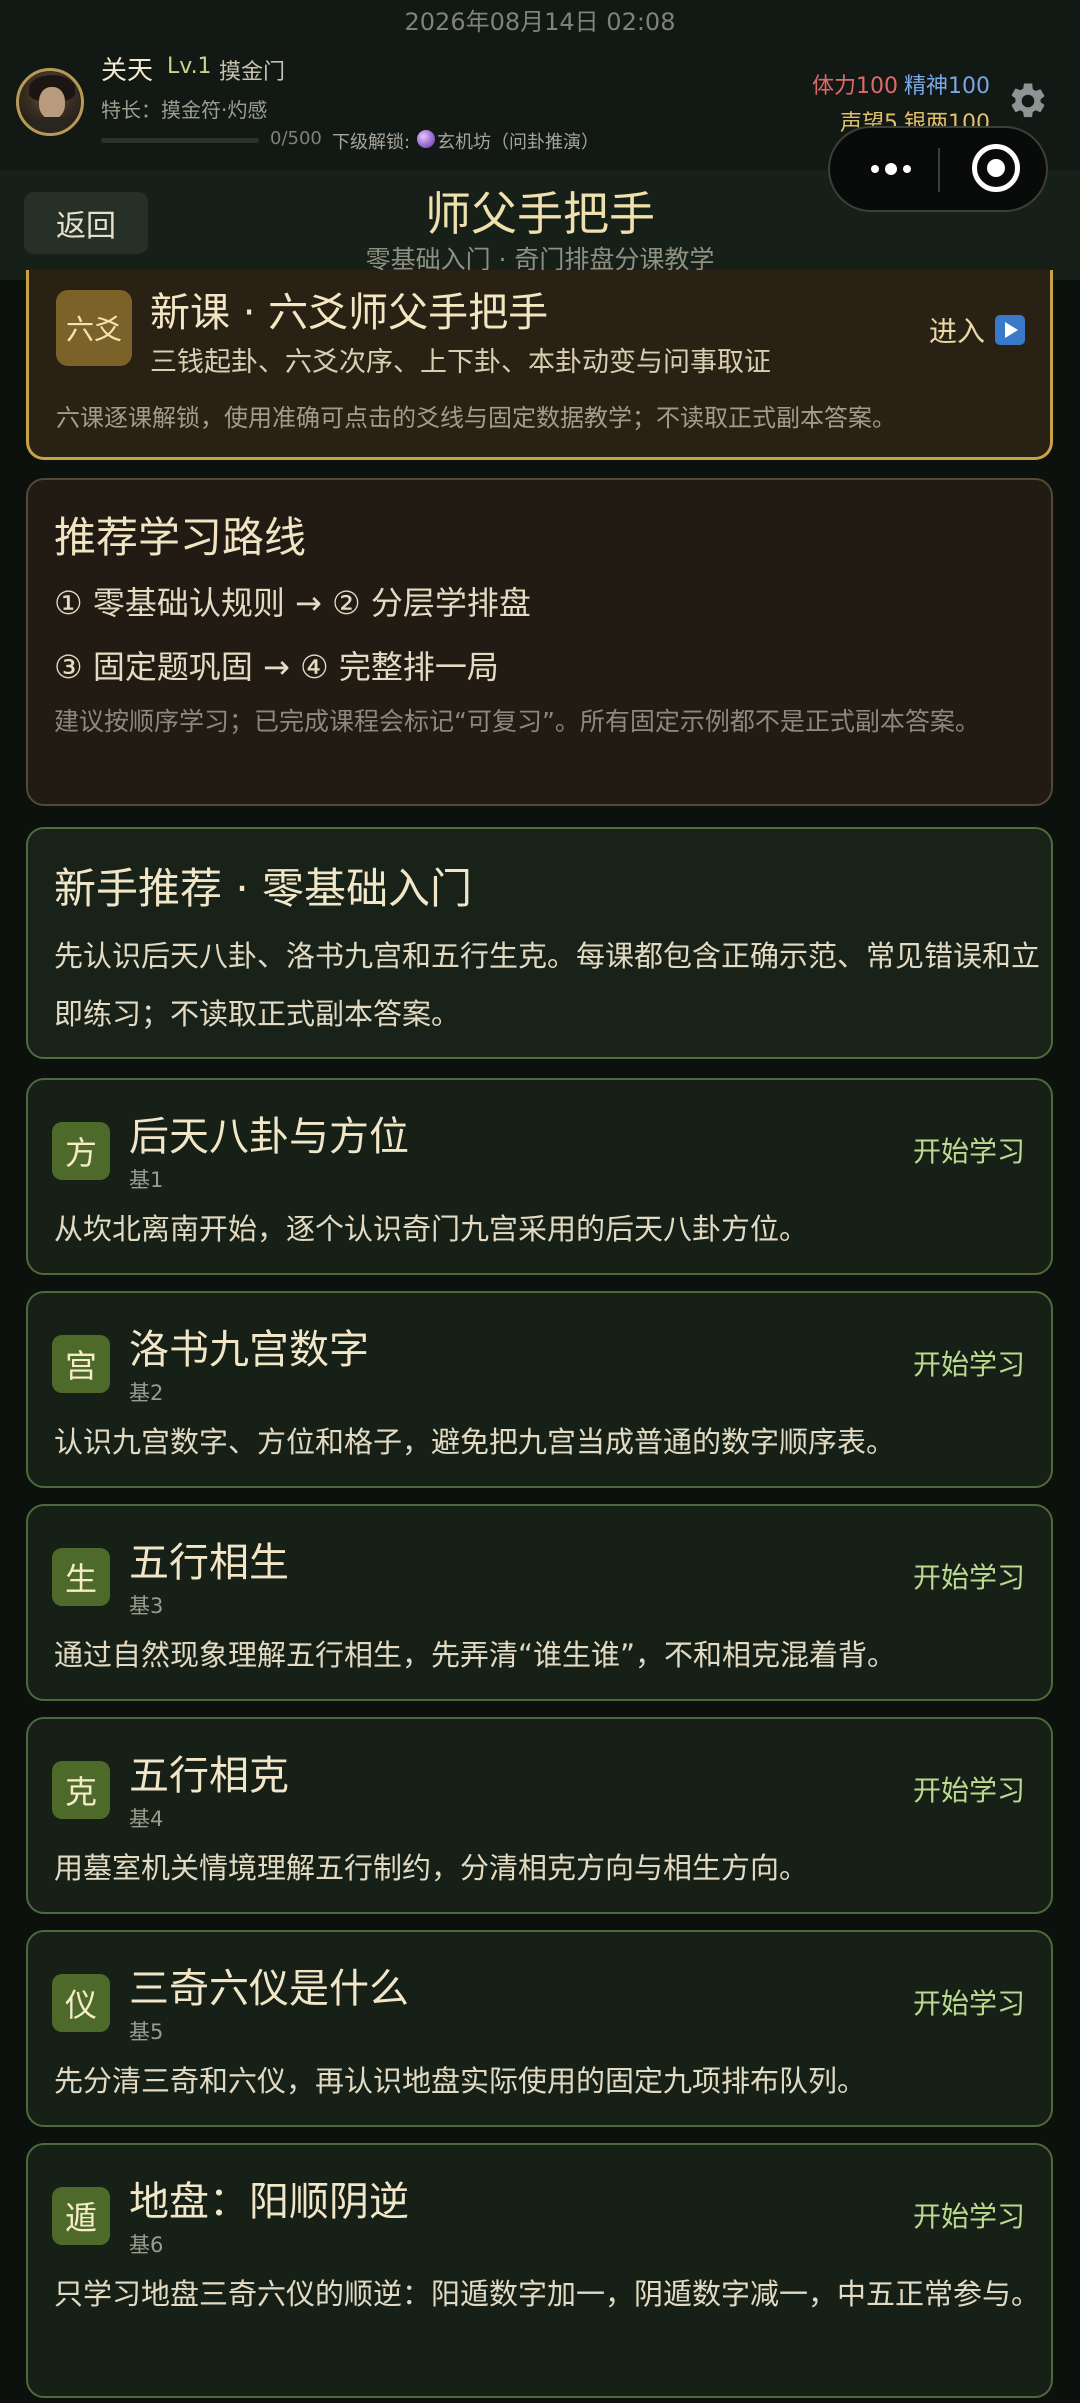 Image resolution: width=1080 pixels, height=2403 pixels. What do you see at coordinates (371, 142) in the screenshot?
I see `unlock-label: 下级解锁:` at bounding box center [371, 142].